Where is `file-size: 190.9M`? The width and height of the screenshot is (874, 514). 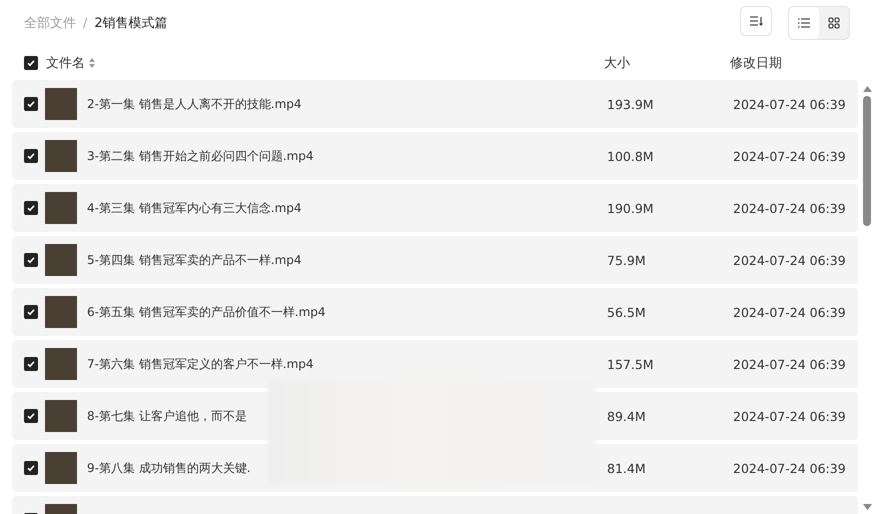
file-size: 190.9M is located at coordinates (630, 208).